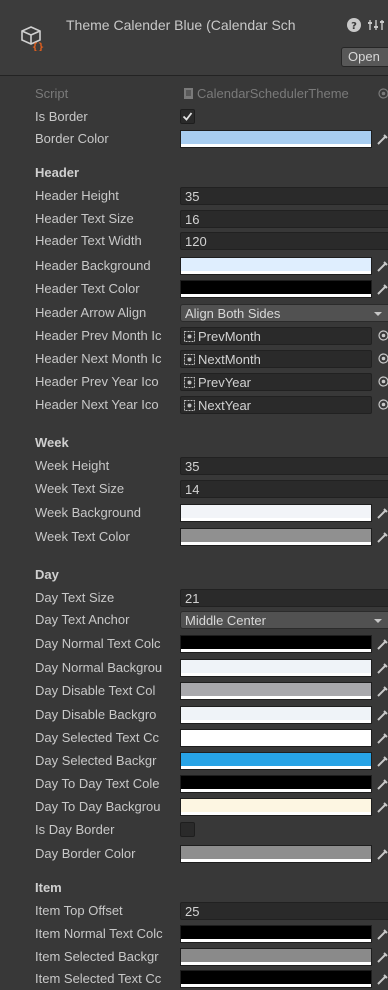 The width and height of the screenshot is (388, 990). I want to click on day-selected-background-row: Day Selected Backgr, so click(194, 760).